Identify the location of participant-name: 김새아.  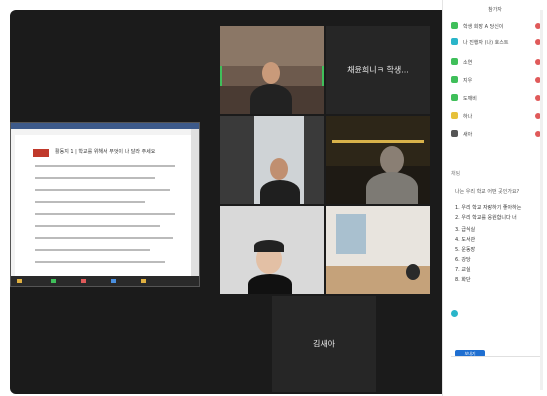
(324, 344).